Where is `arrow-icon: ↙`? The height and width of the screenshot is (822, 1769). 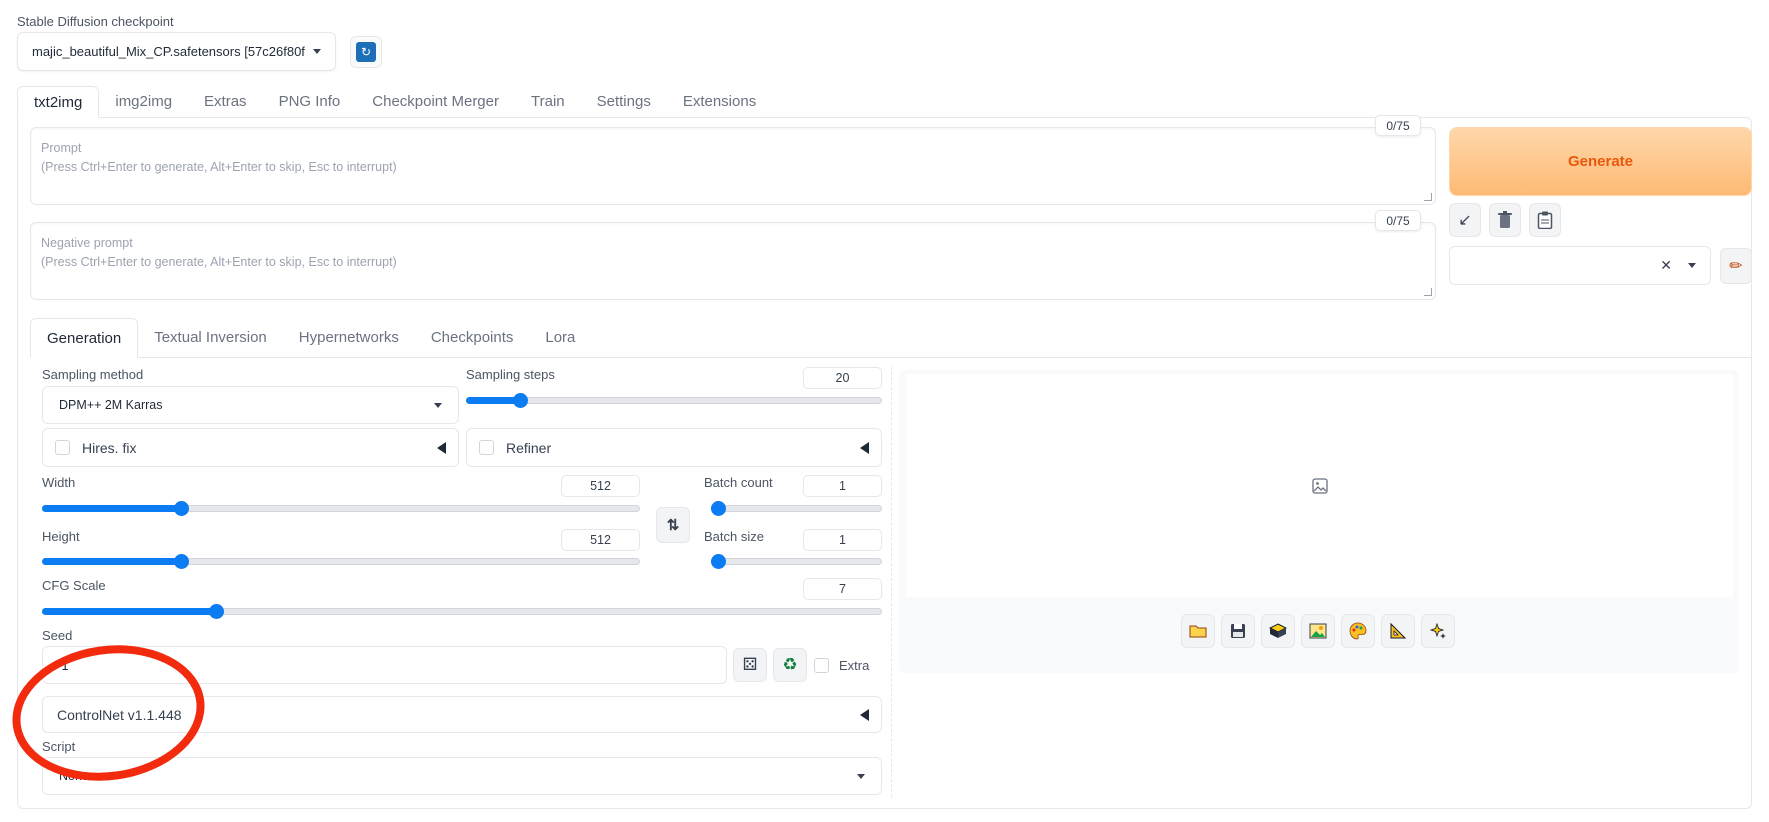
arrow-icon: ↙ is located at coordinates (1465, 220).